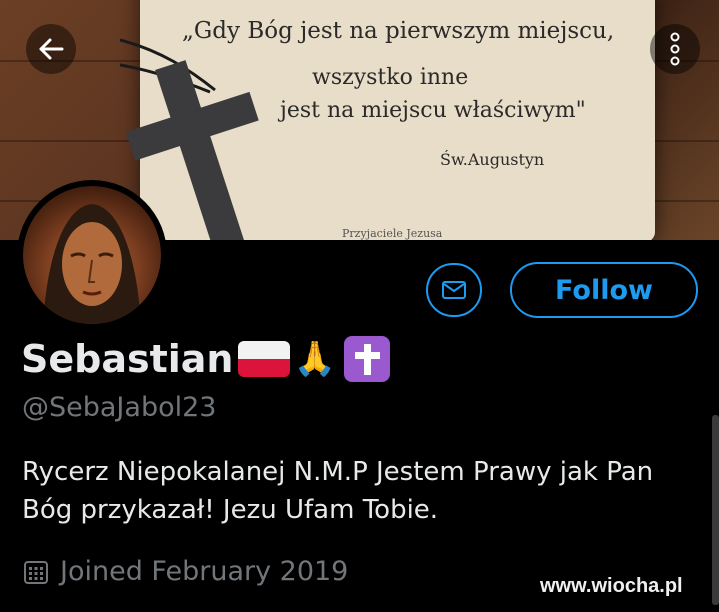 This screenshot has height=612, width=719. What do you see at coordinates (492, 159) in the screenshot?
I see `quote-author: Św.Augustyn` at bounding box center [492, 159].